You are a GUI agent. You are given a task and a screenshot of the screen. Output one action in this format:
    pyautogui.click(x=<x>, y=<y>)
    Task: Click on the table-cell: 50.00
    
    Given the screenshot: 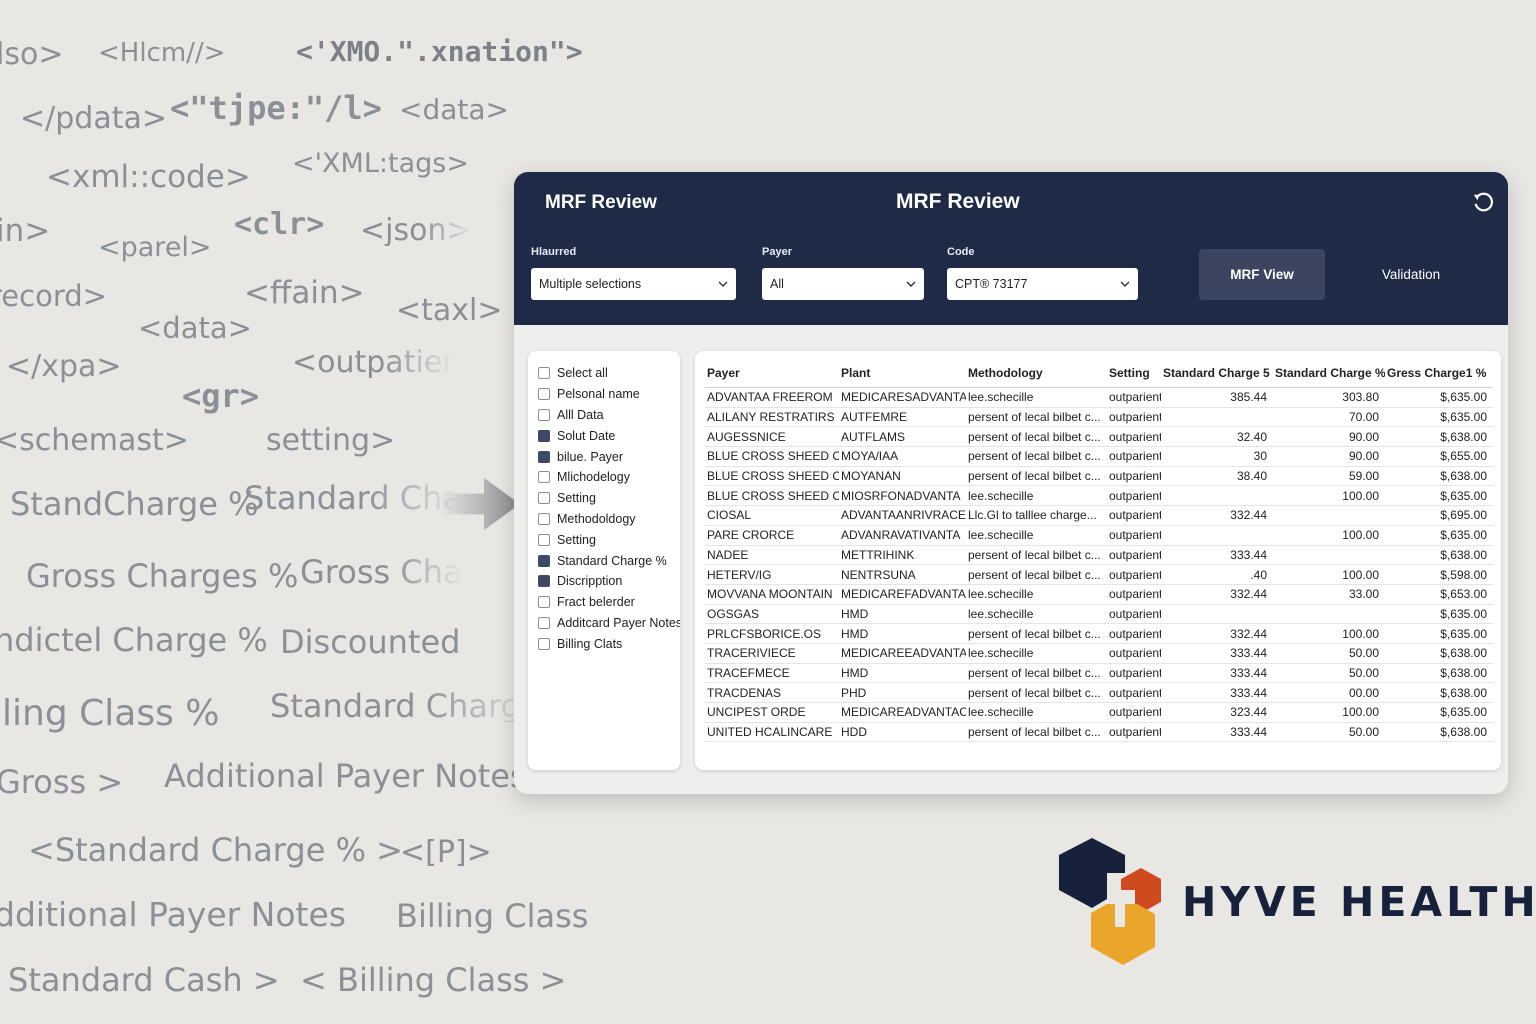 What is the action you would take?
    pyautogui.click(x=1329, y=732)
    